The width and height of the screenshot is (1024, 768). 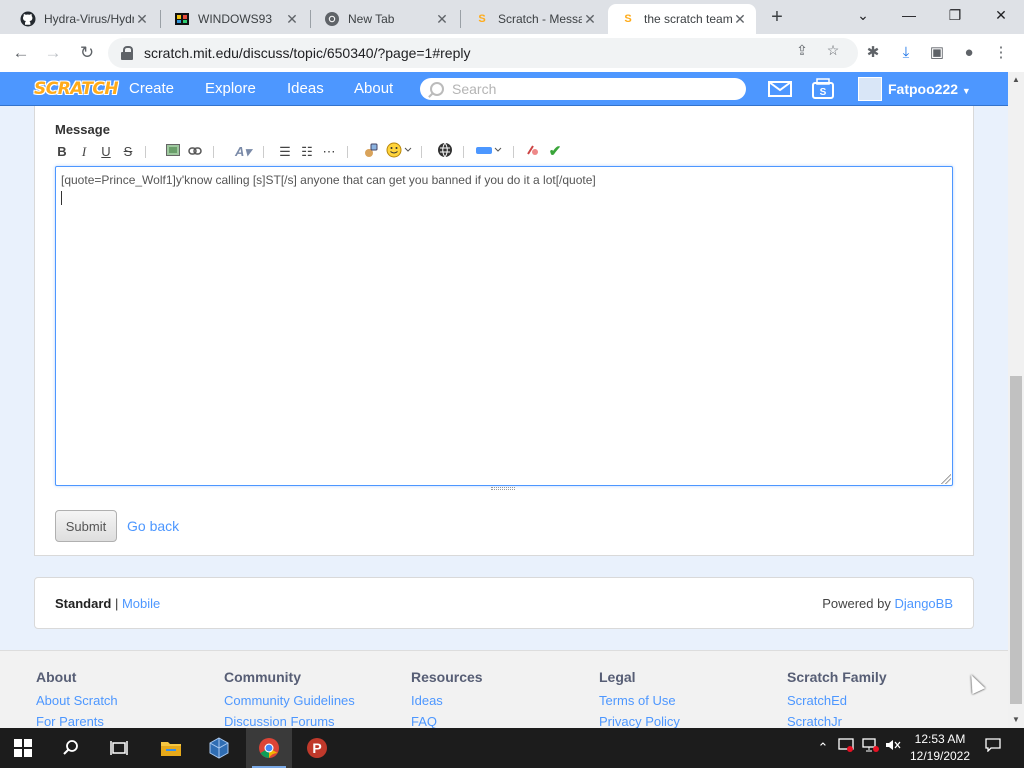 What do you see at coordinates (1016, 80) in the screenshot?
I see `scroll-up-icon: ▲` at bounding box center [1016, 80].